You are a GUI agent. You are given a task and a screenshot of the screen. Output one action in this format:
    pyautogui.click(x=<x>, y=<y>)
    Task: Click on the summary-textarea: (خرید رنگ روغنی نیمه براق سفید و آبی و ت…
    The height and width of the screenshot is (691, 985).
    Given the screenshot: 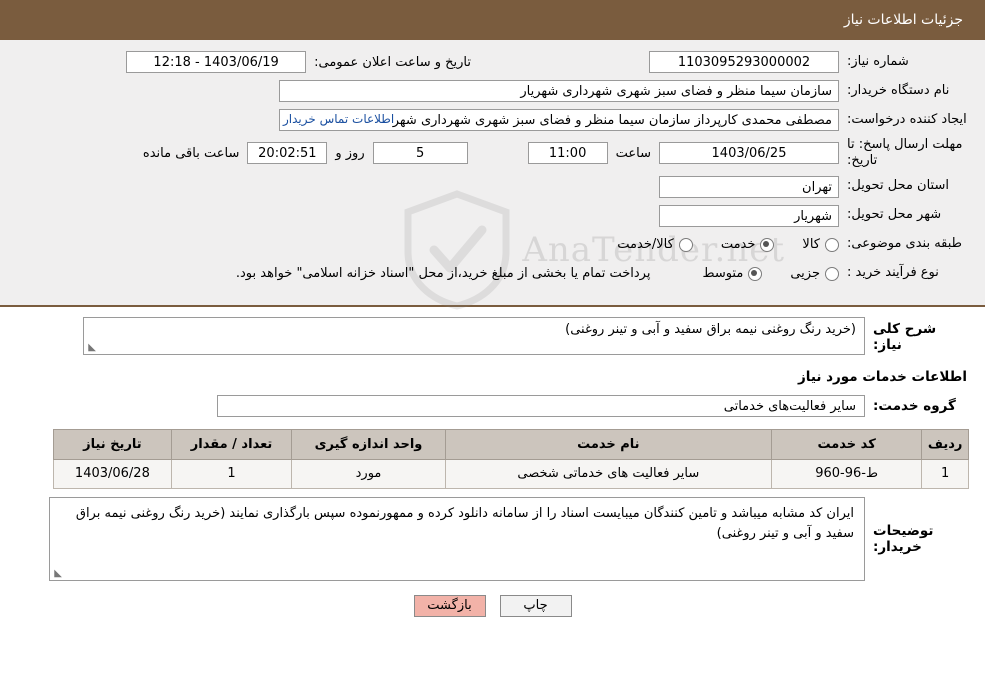 What is the action you would take?
    pyautogui.click(x=474, y=335)
    